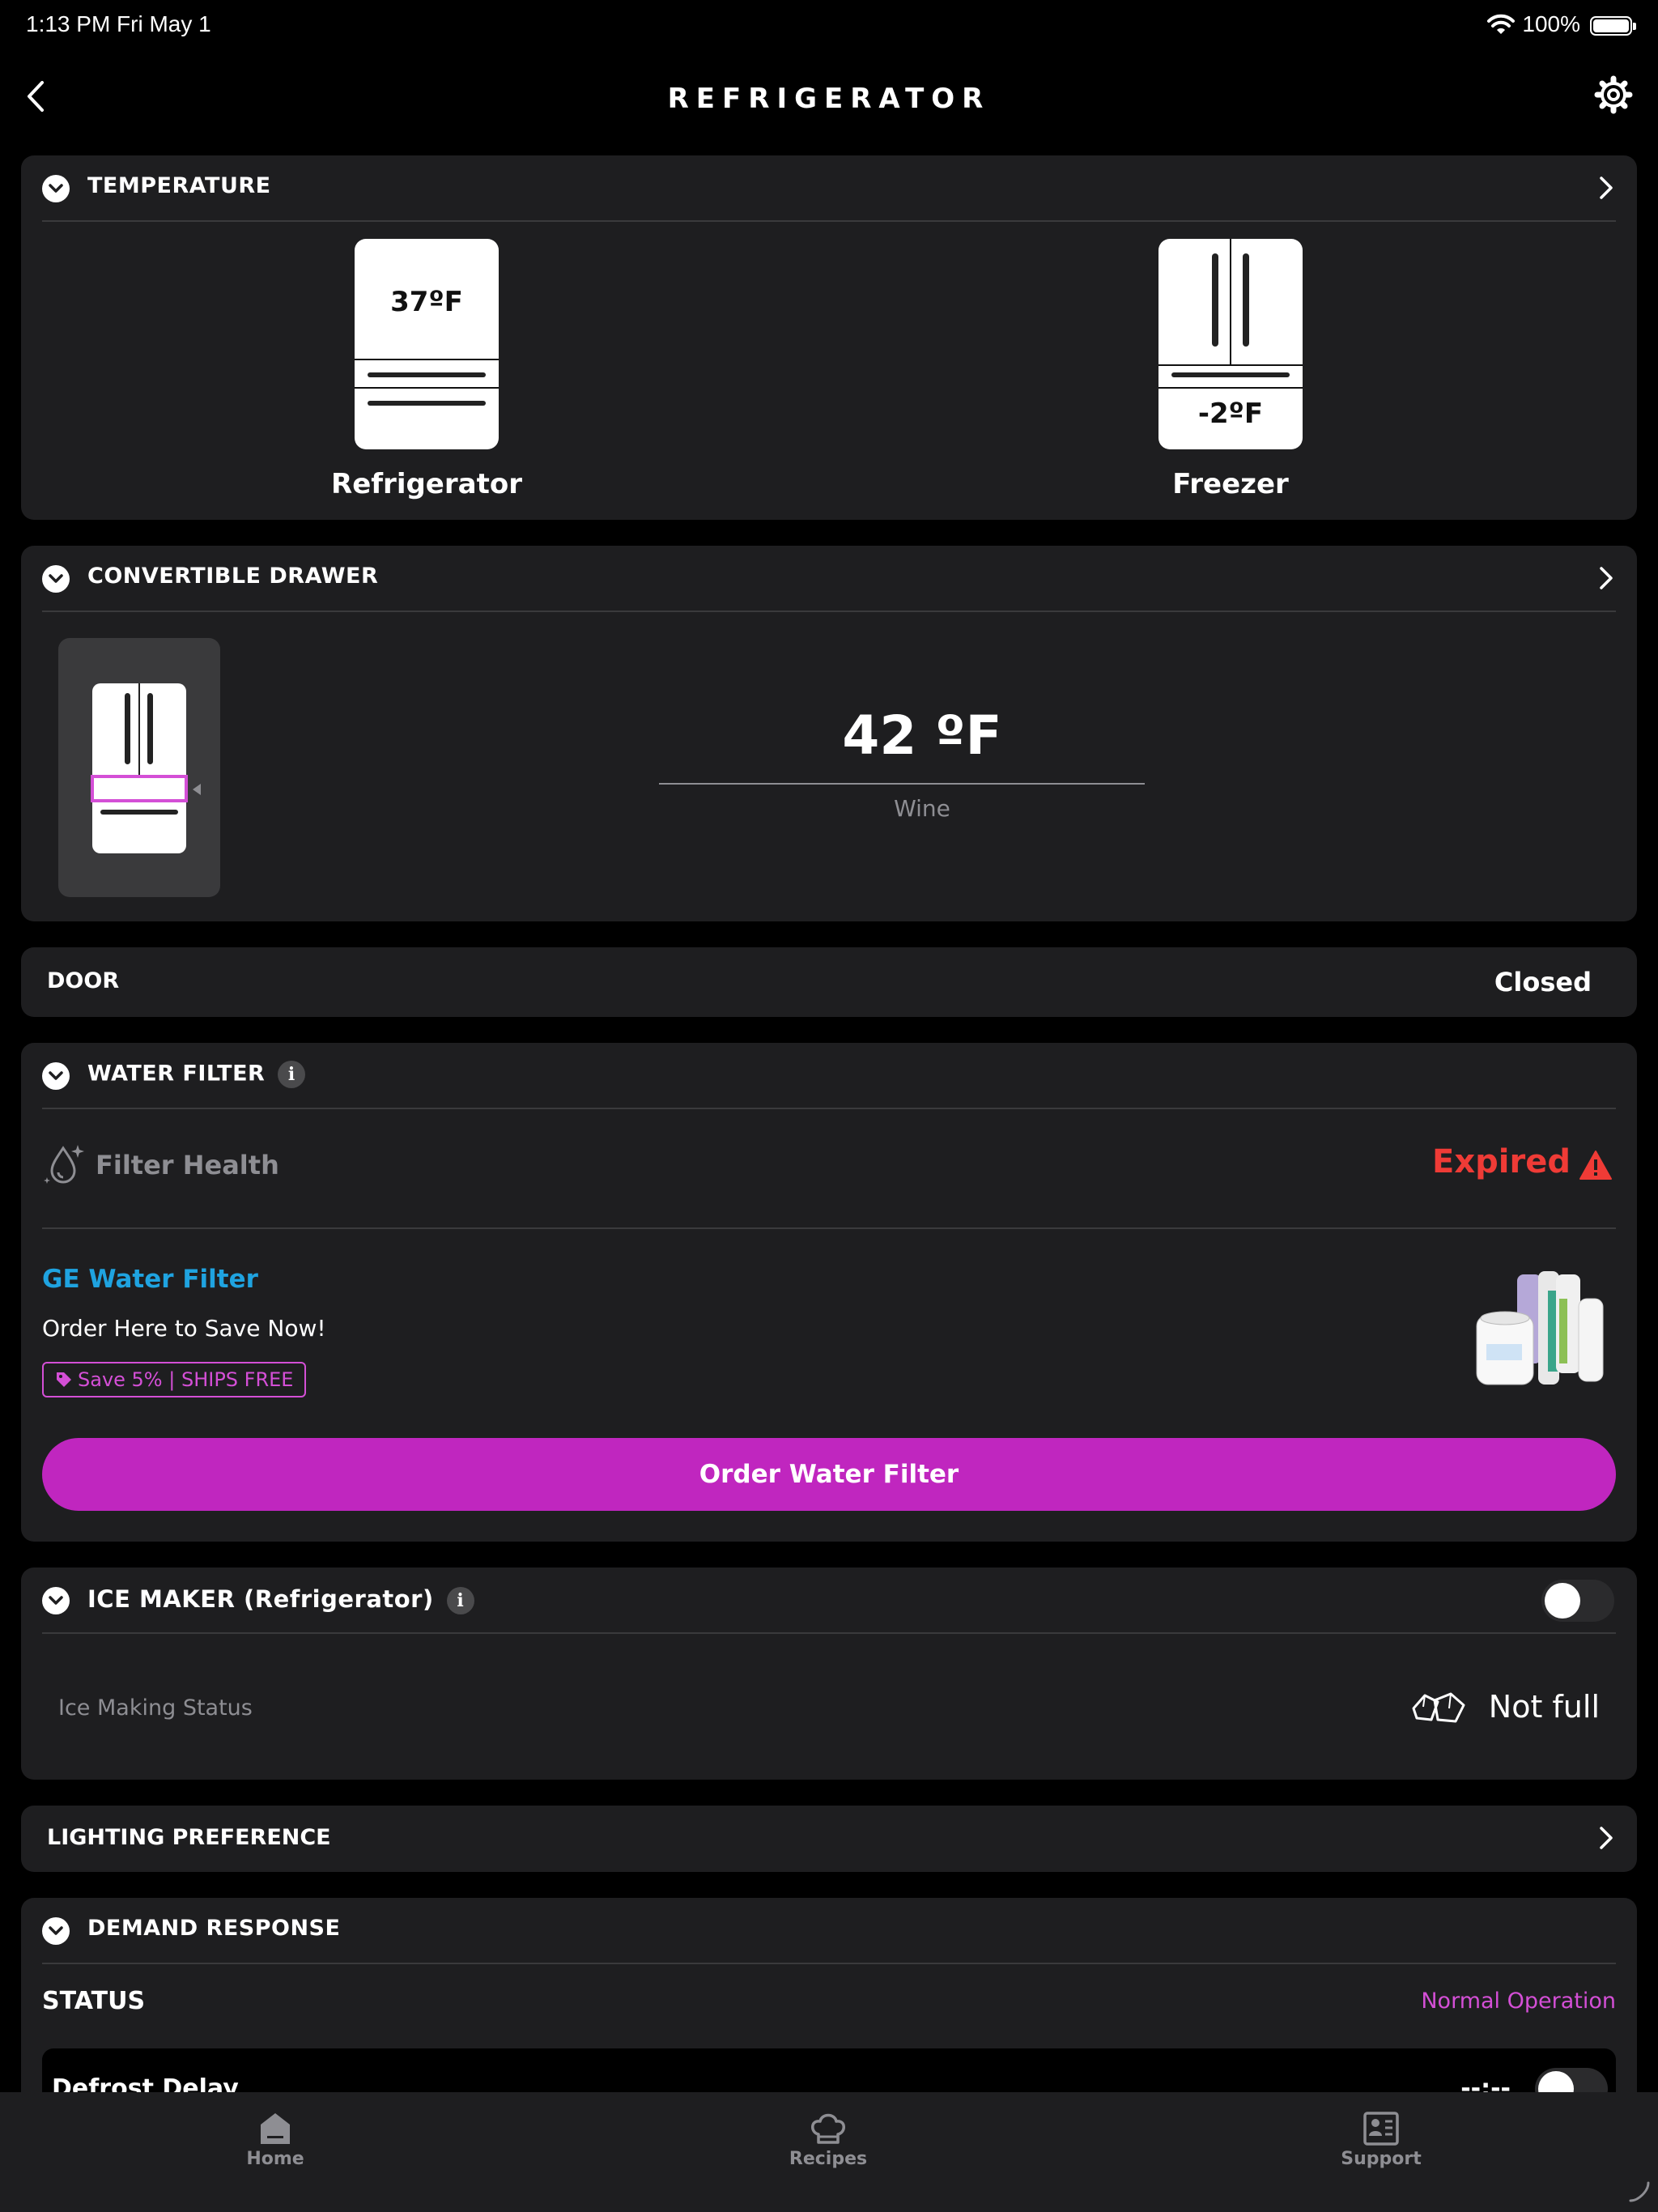  Describe the element at coordinates (139, 768) in the screenshot. I see `drawer-diagram` at that location.